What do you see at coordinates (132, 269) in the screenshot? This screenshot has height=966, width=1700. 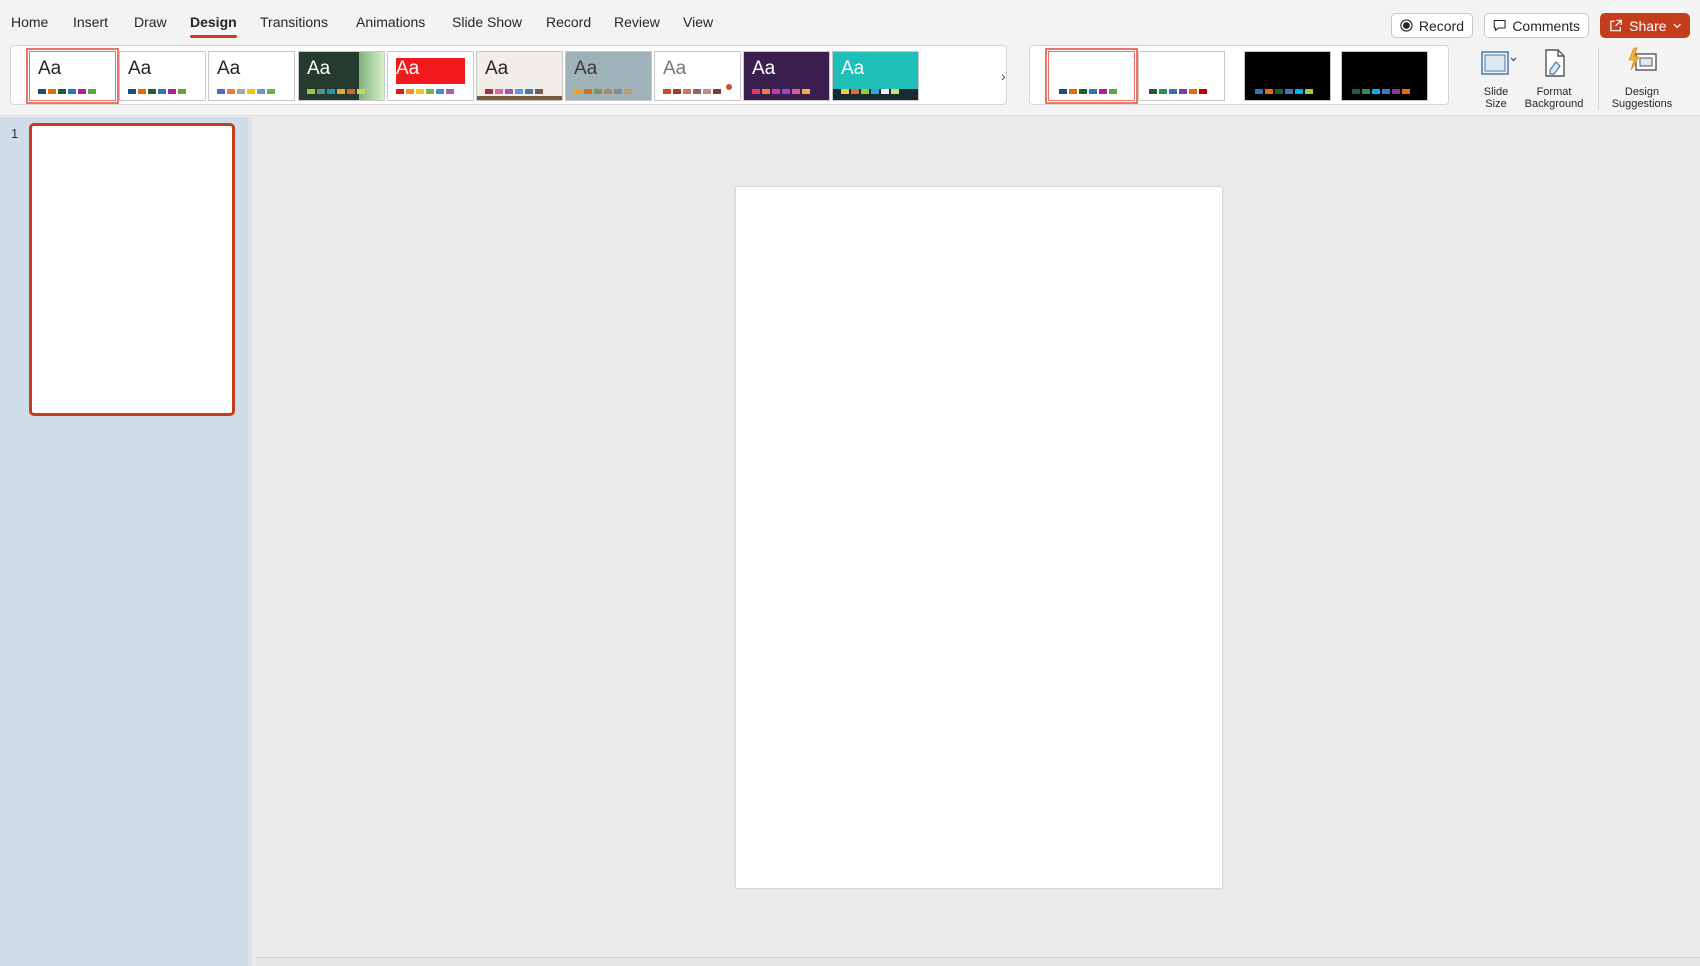 I see `slide-thumbnail` at bounding box center [132, 269].